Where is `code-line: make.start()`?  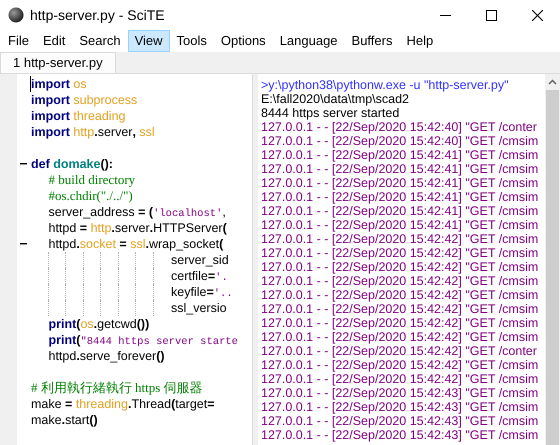
code-line: make.start() is located at coordinates (64, 420).